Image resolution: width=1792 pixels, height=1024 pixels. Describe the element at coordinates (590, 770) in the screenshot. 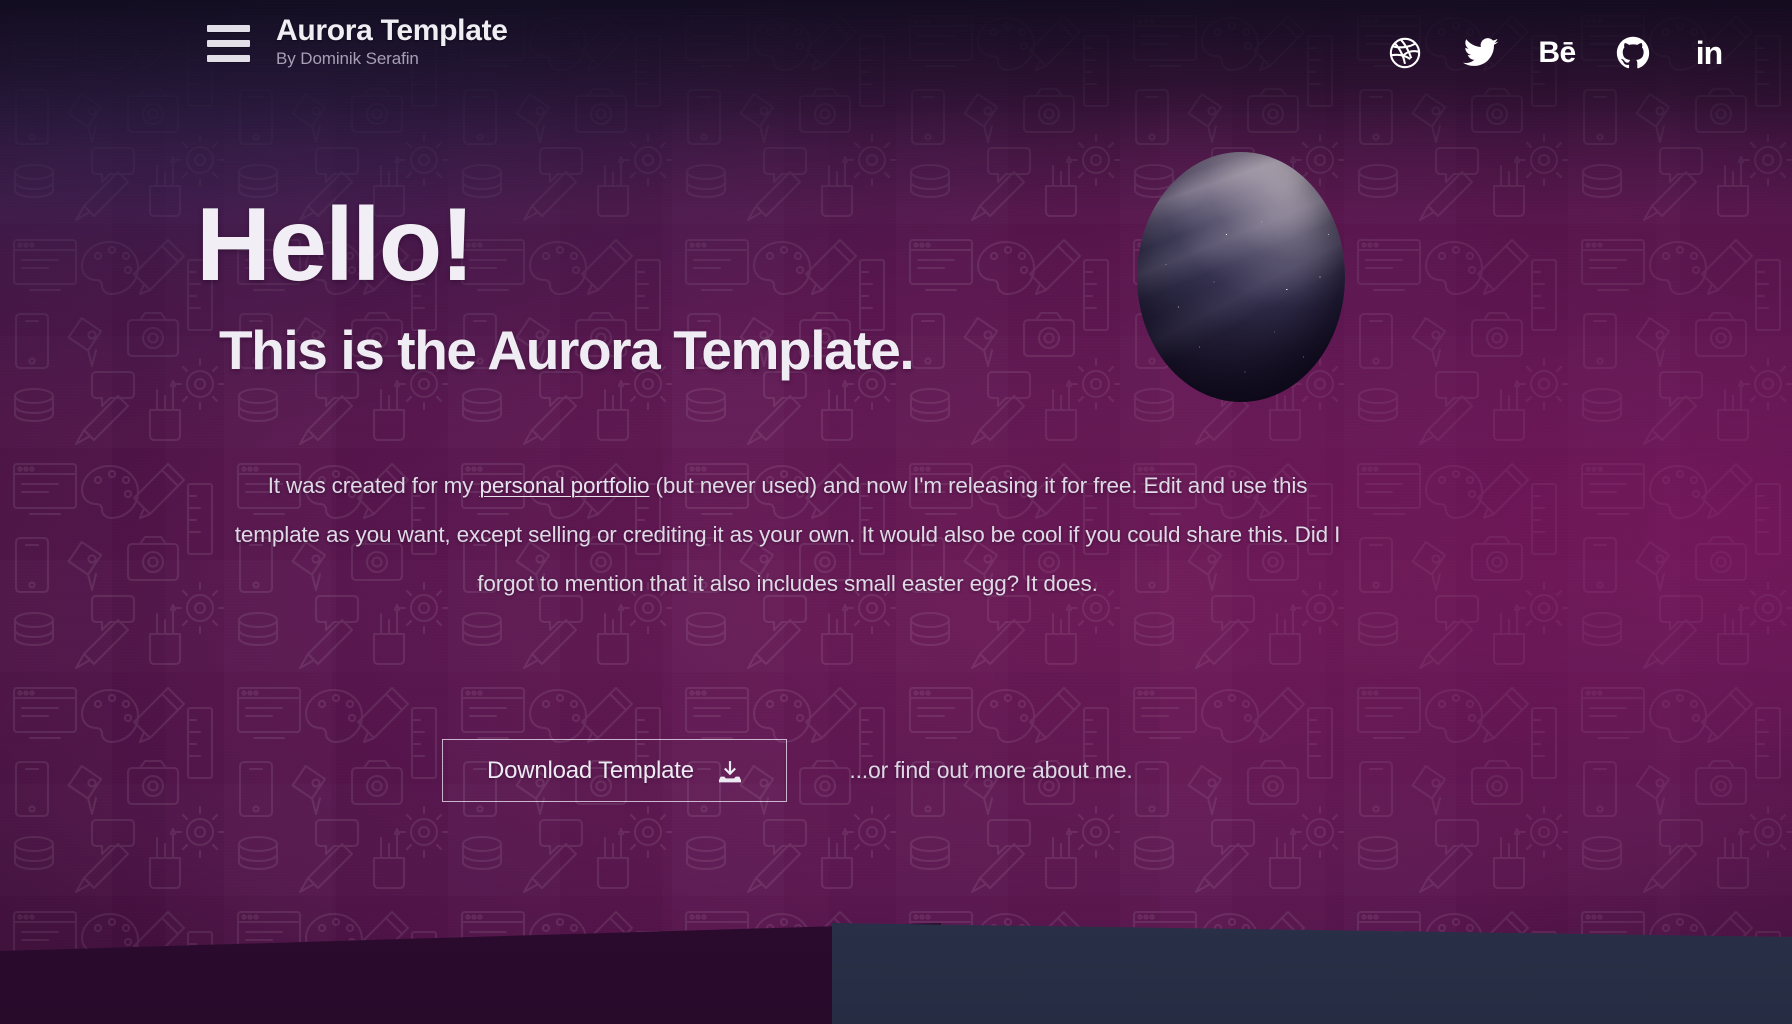

I see `download-button-label: Download Template` at that location.